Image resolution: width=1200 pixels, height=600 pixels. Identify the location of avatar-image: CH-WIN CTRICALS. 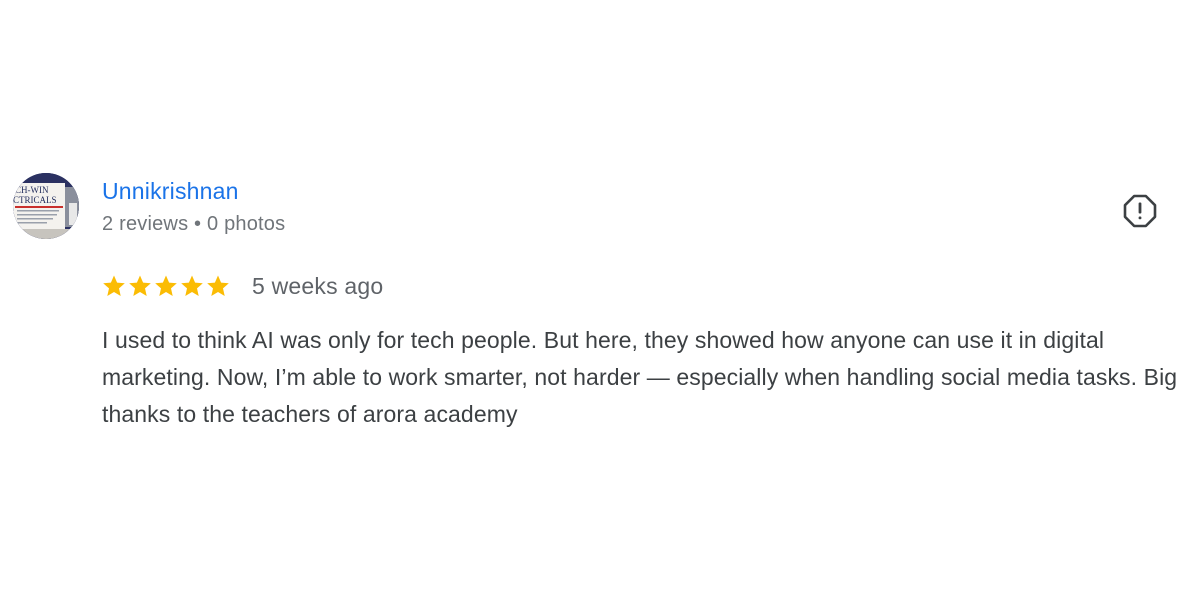
(46, 206).